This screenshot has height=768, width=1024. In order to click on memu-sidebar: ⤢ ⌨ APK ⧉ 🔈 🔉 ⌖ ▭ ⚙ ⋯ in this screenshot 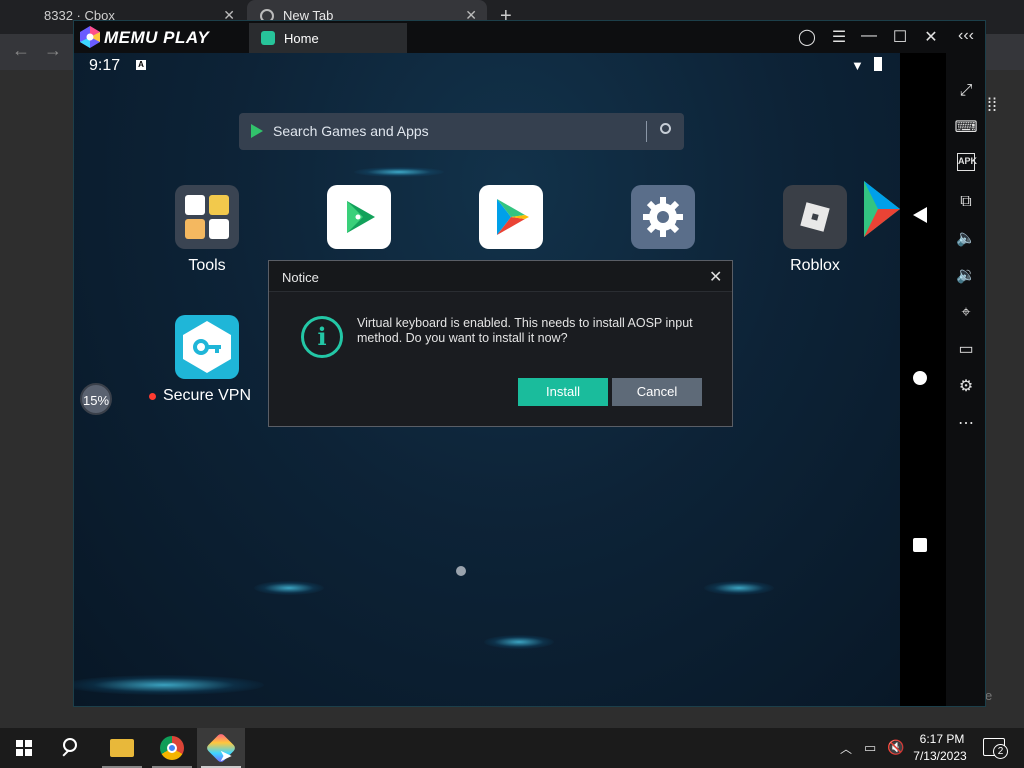, I will do `click(965, 379)`.